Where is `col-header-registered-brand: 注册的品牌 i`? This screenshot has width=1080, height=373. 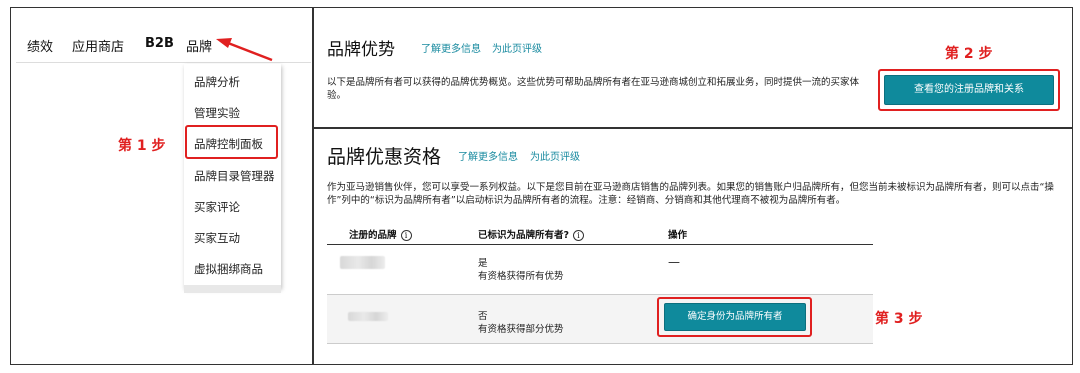
col-header-registered-brand: 注册的品牌 i is located at coordinates (380, 234).